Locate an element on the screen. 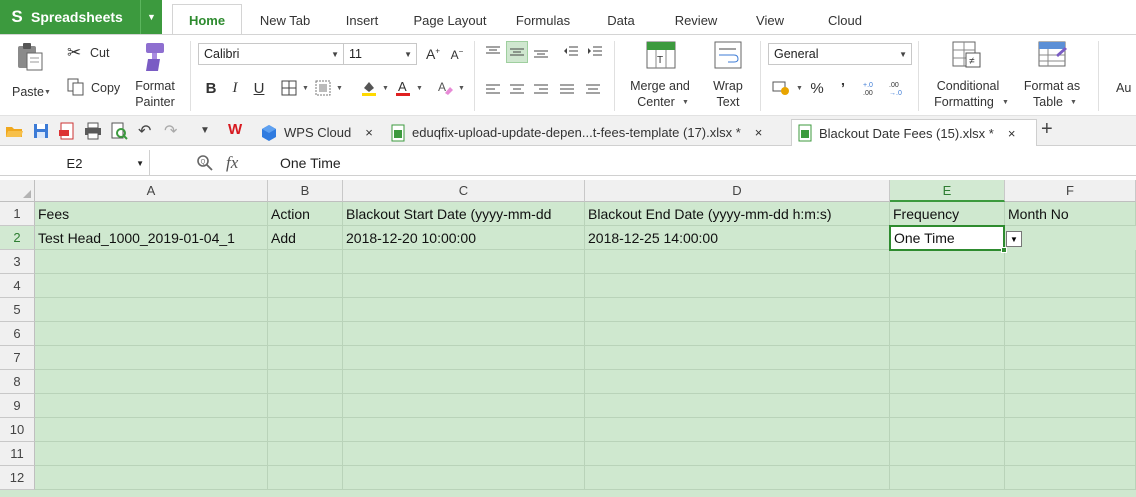 This screenshot has height=497, width=1136. redo-icon: ↷ is located at coordinates (173, 130).